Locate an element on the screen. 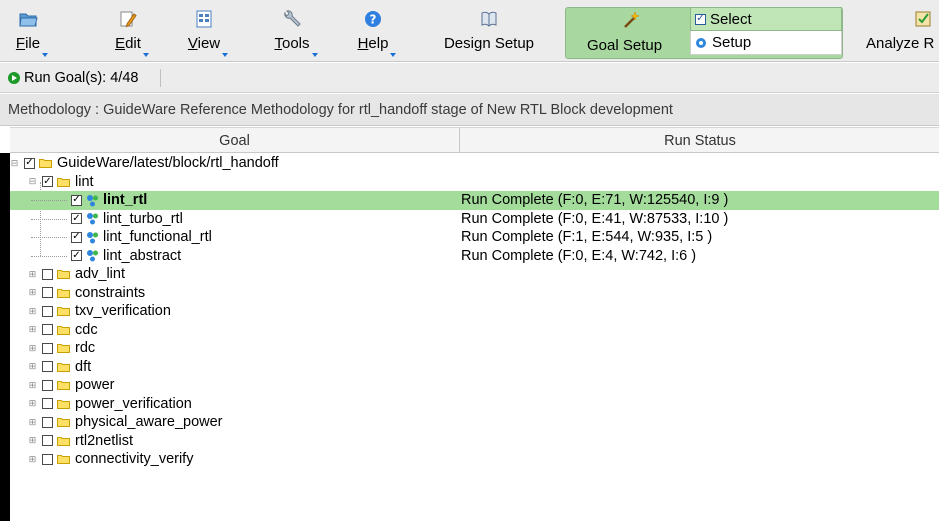 The image size is (939, 521). goal-menu-select-label: Select is located at coordinates (731, 19).